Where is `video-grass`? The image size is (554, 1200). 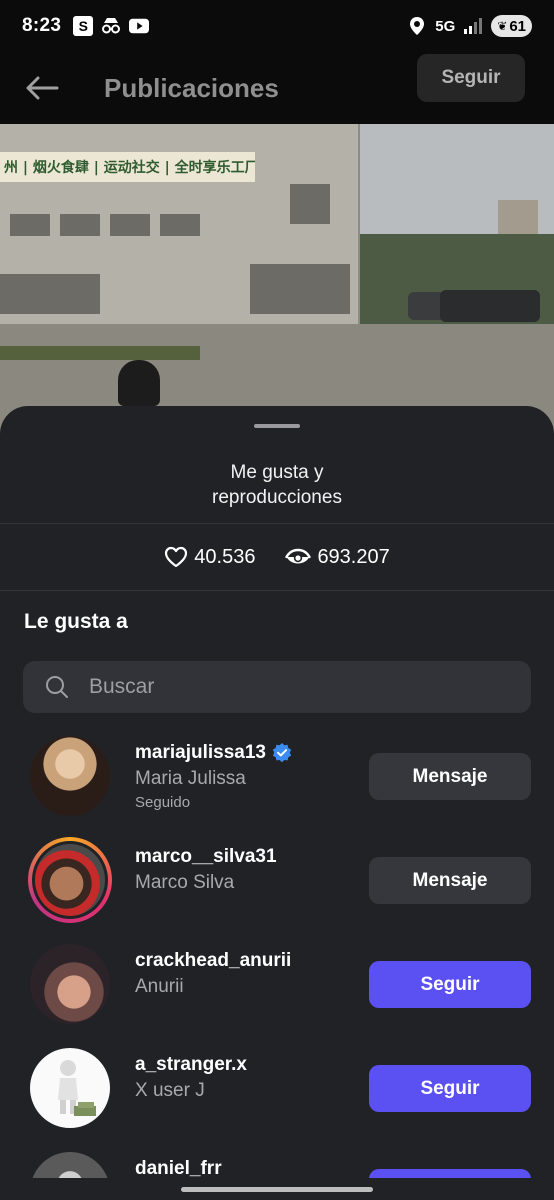
video-grass is located at coordinates (100, 353).